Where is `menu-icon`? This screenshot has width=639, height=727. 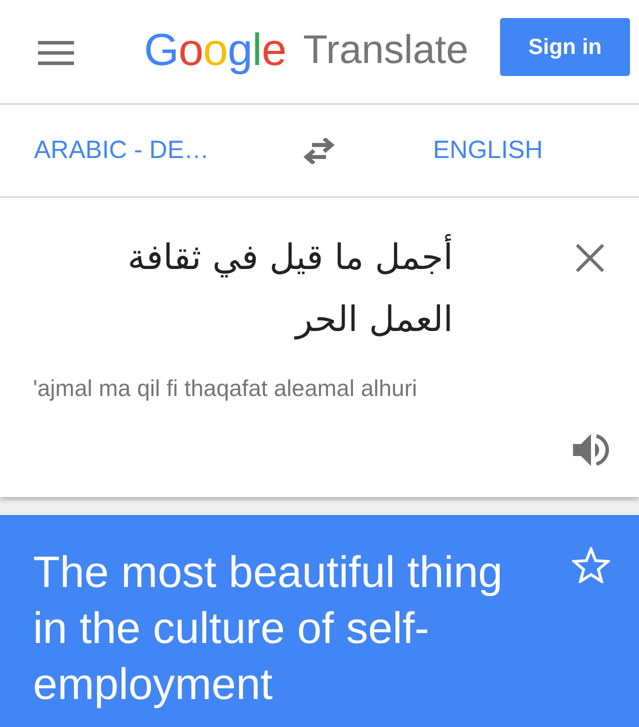
menu-icon is located at coordinates (56, 52).